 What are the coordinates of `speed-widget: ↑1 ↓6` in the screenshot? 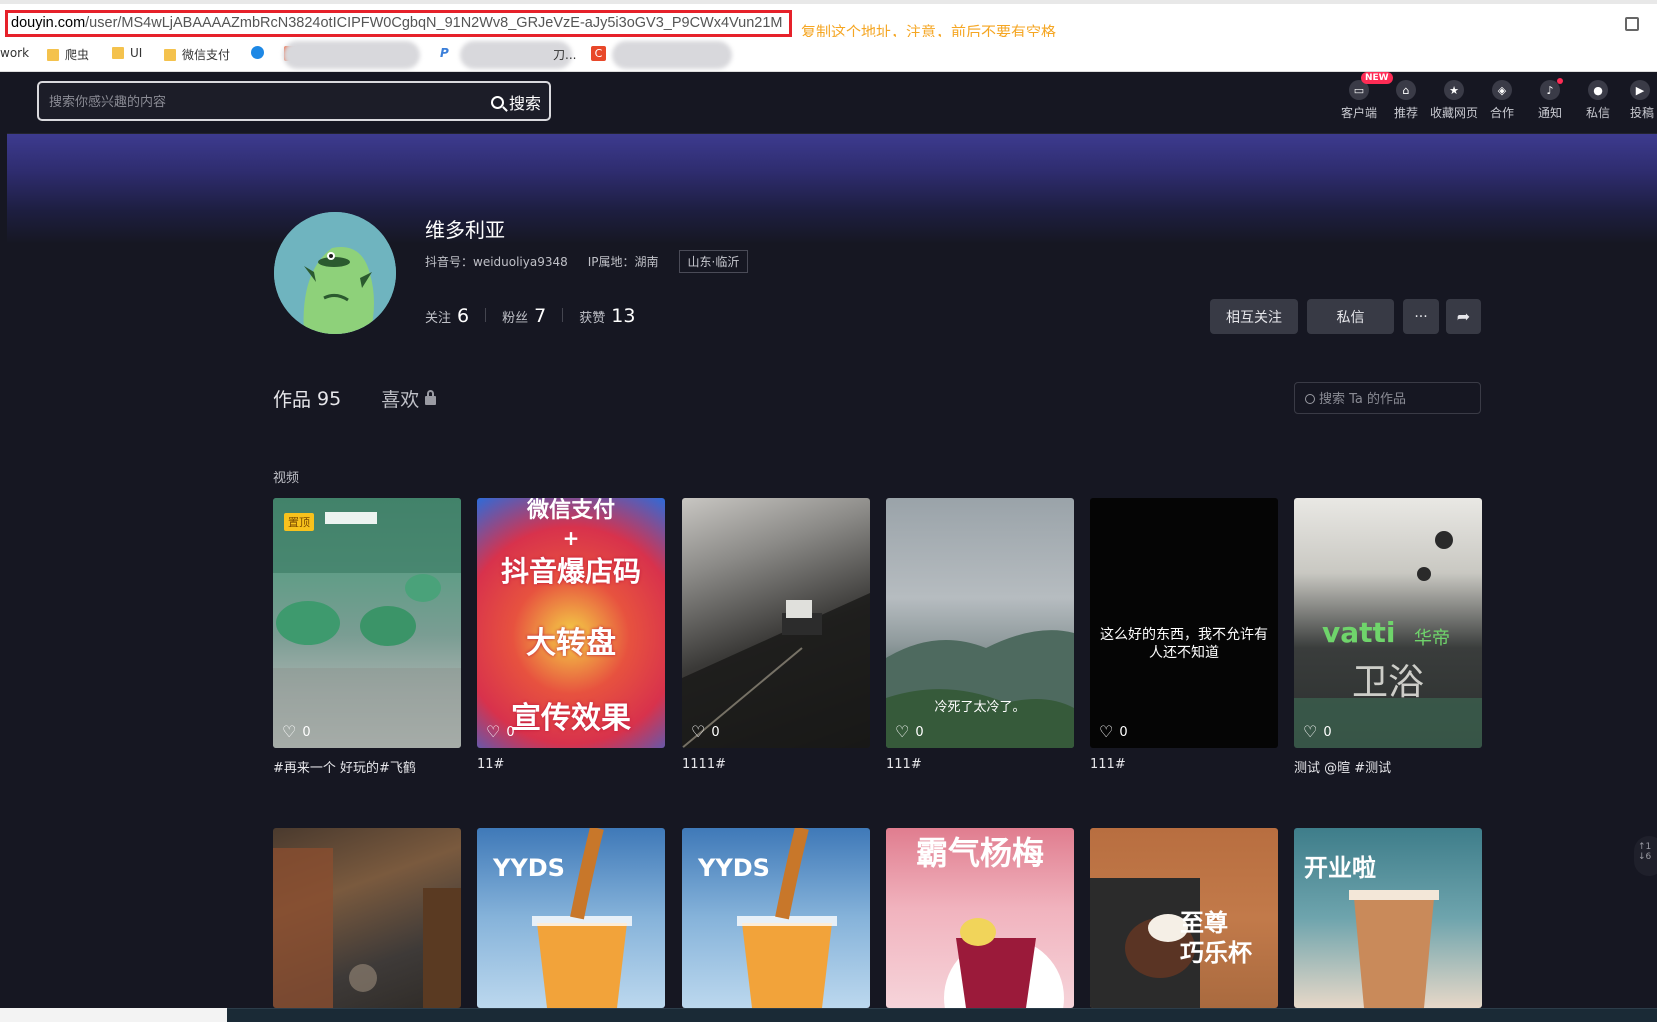 It's located at (1645, 856).